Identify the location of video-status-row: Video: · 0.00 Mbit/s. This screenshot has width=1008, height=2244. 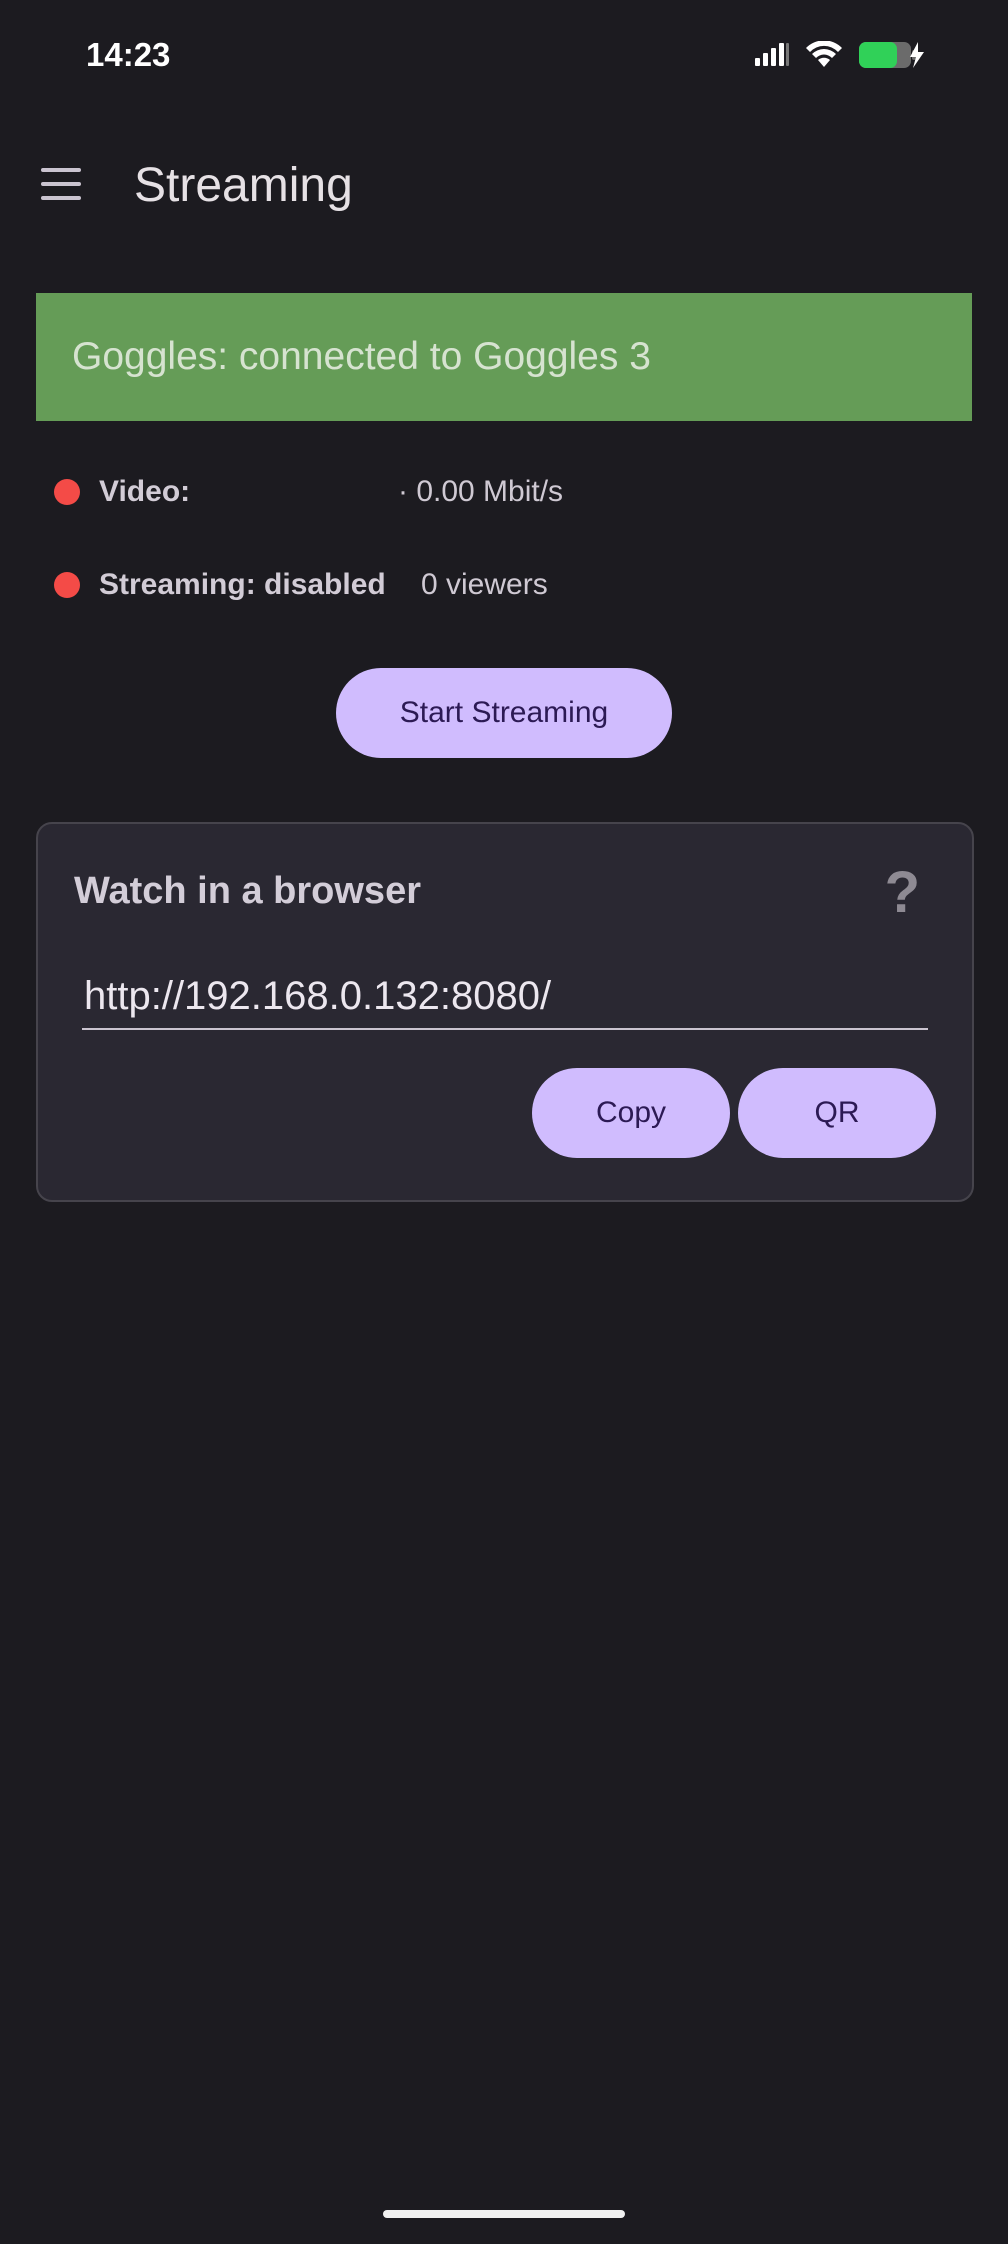
(504, 492).